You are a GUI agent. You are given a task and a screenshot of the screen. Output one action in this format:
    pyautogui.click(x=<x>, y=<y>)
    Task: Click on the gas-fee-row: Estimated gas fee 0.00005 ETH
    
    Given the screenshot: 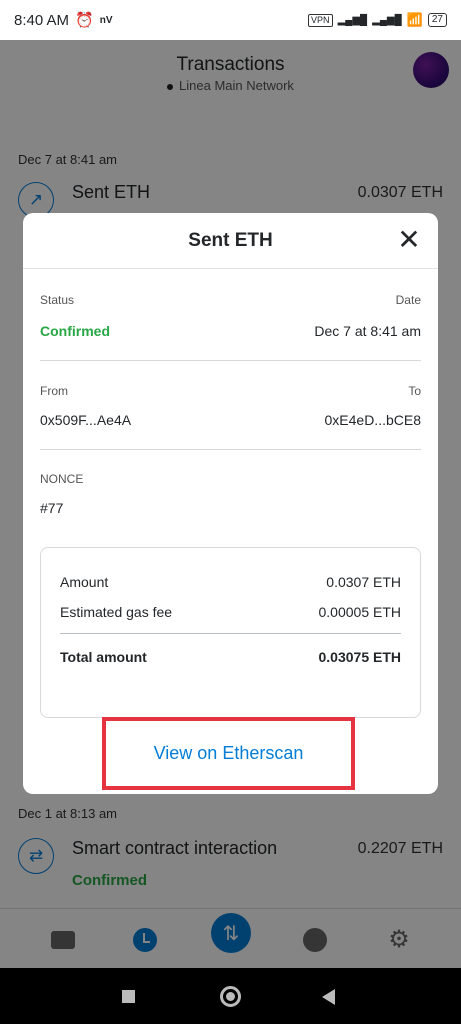 What is the action you would take?
    pyautogui.click(x=230, y=612)
    